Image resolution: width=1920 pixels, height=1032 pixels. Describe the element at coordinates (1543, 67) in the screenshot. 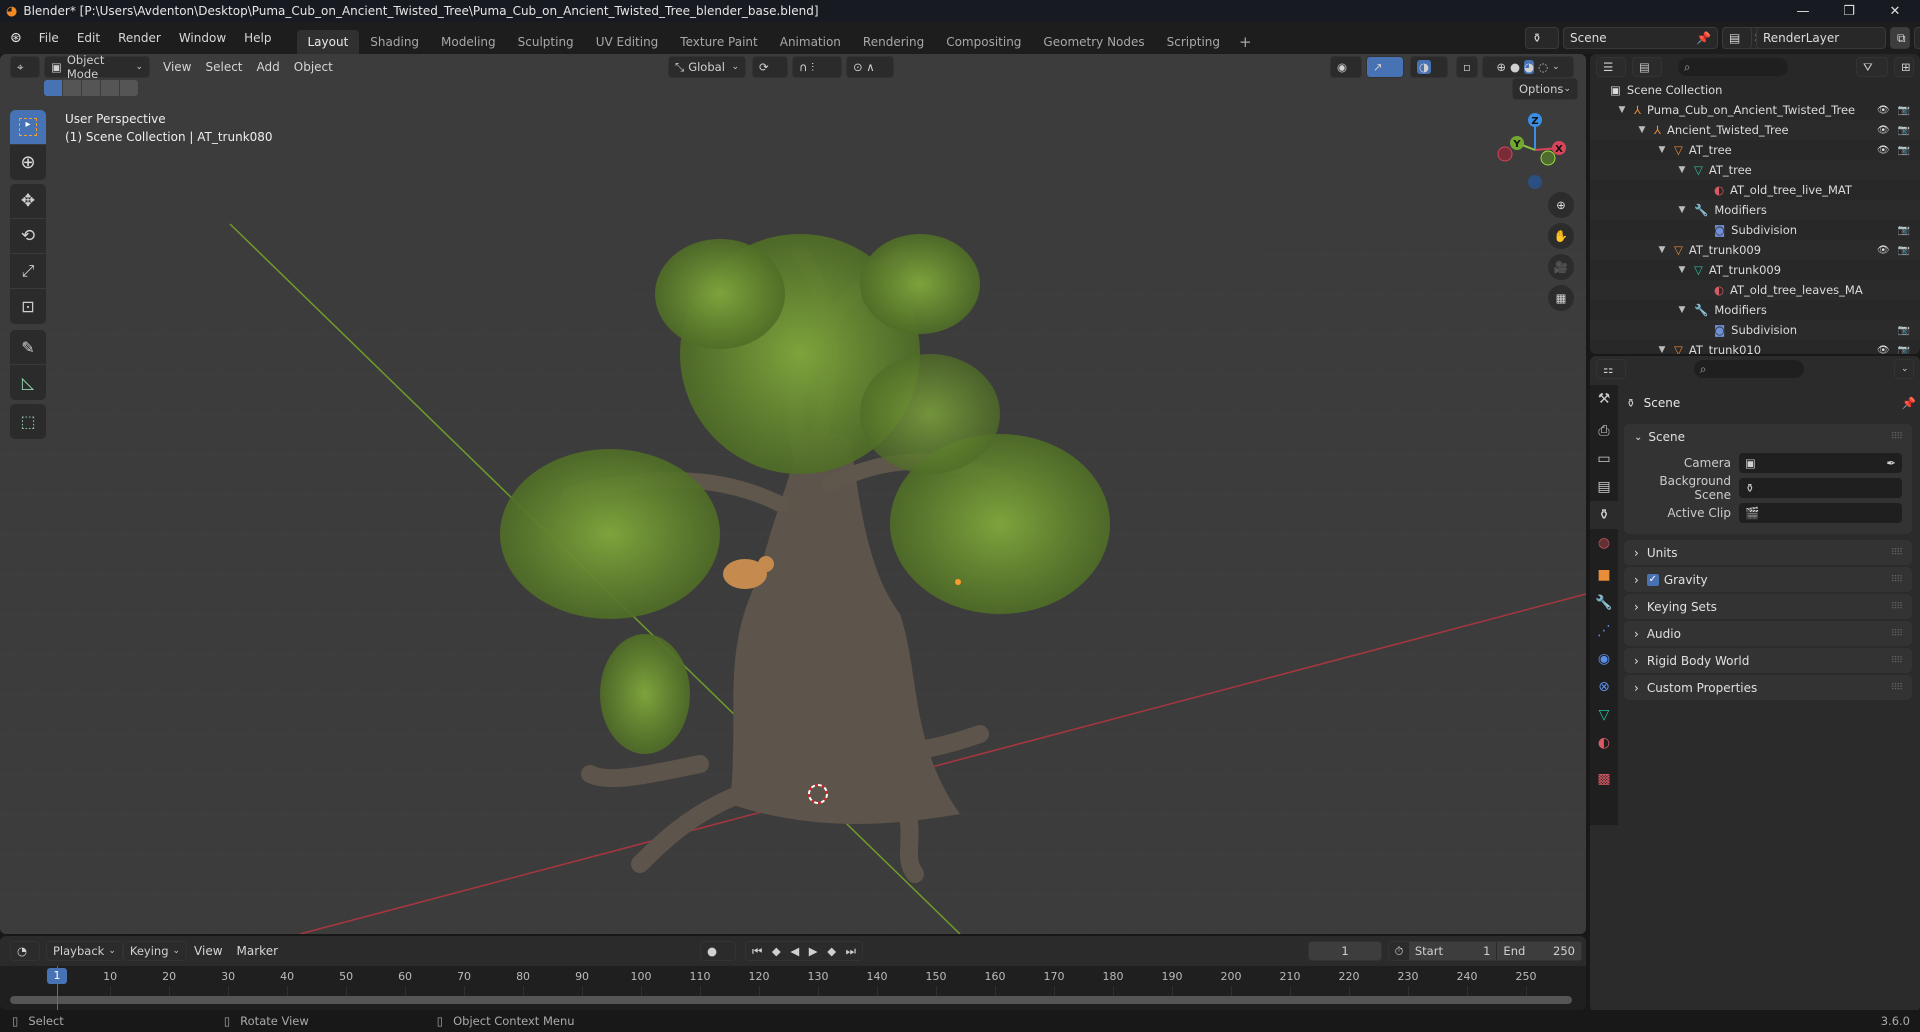

I see `rendered-shading-icon: ◌` at that location.